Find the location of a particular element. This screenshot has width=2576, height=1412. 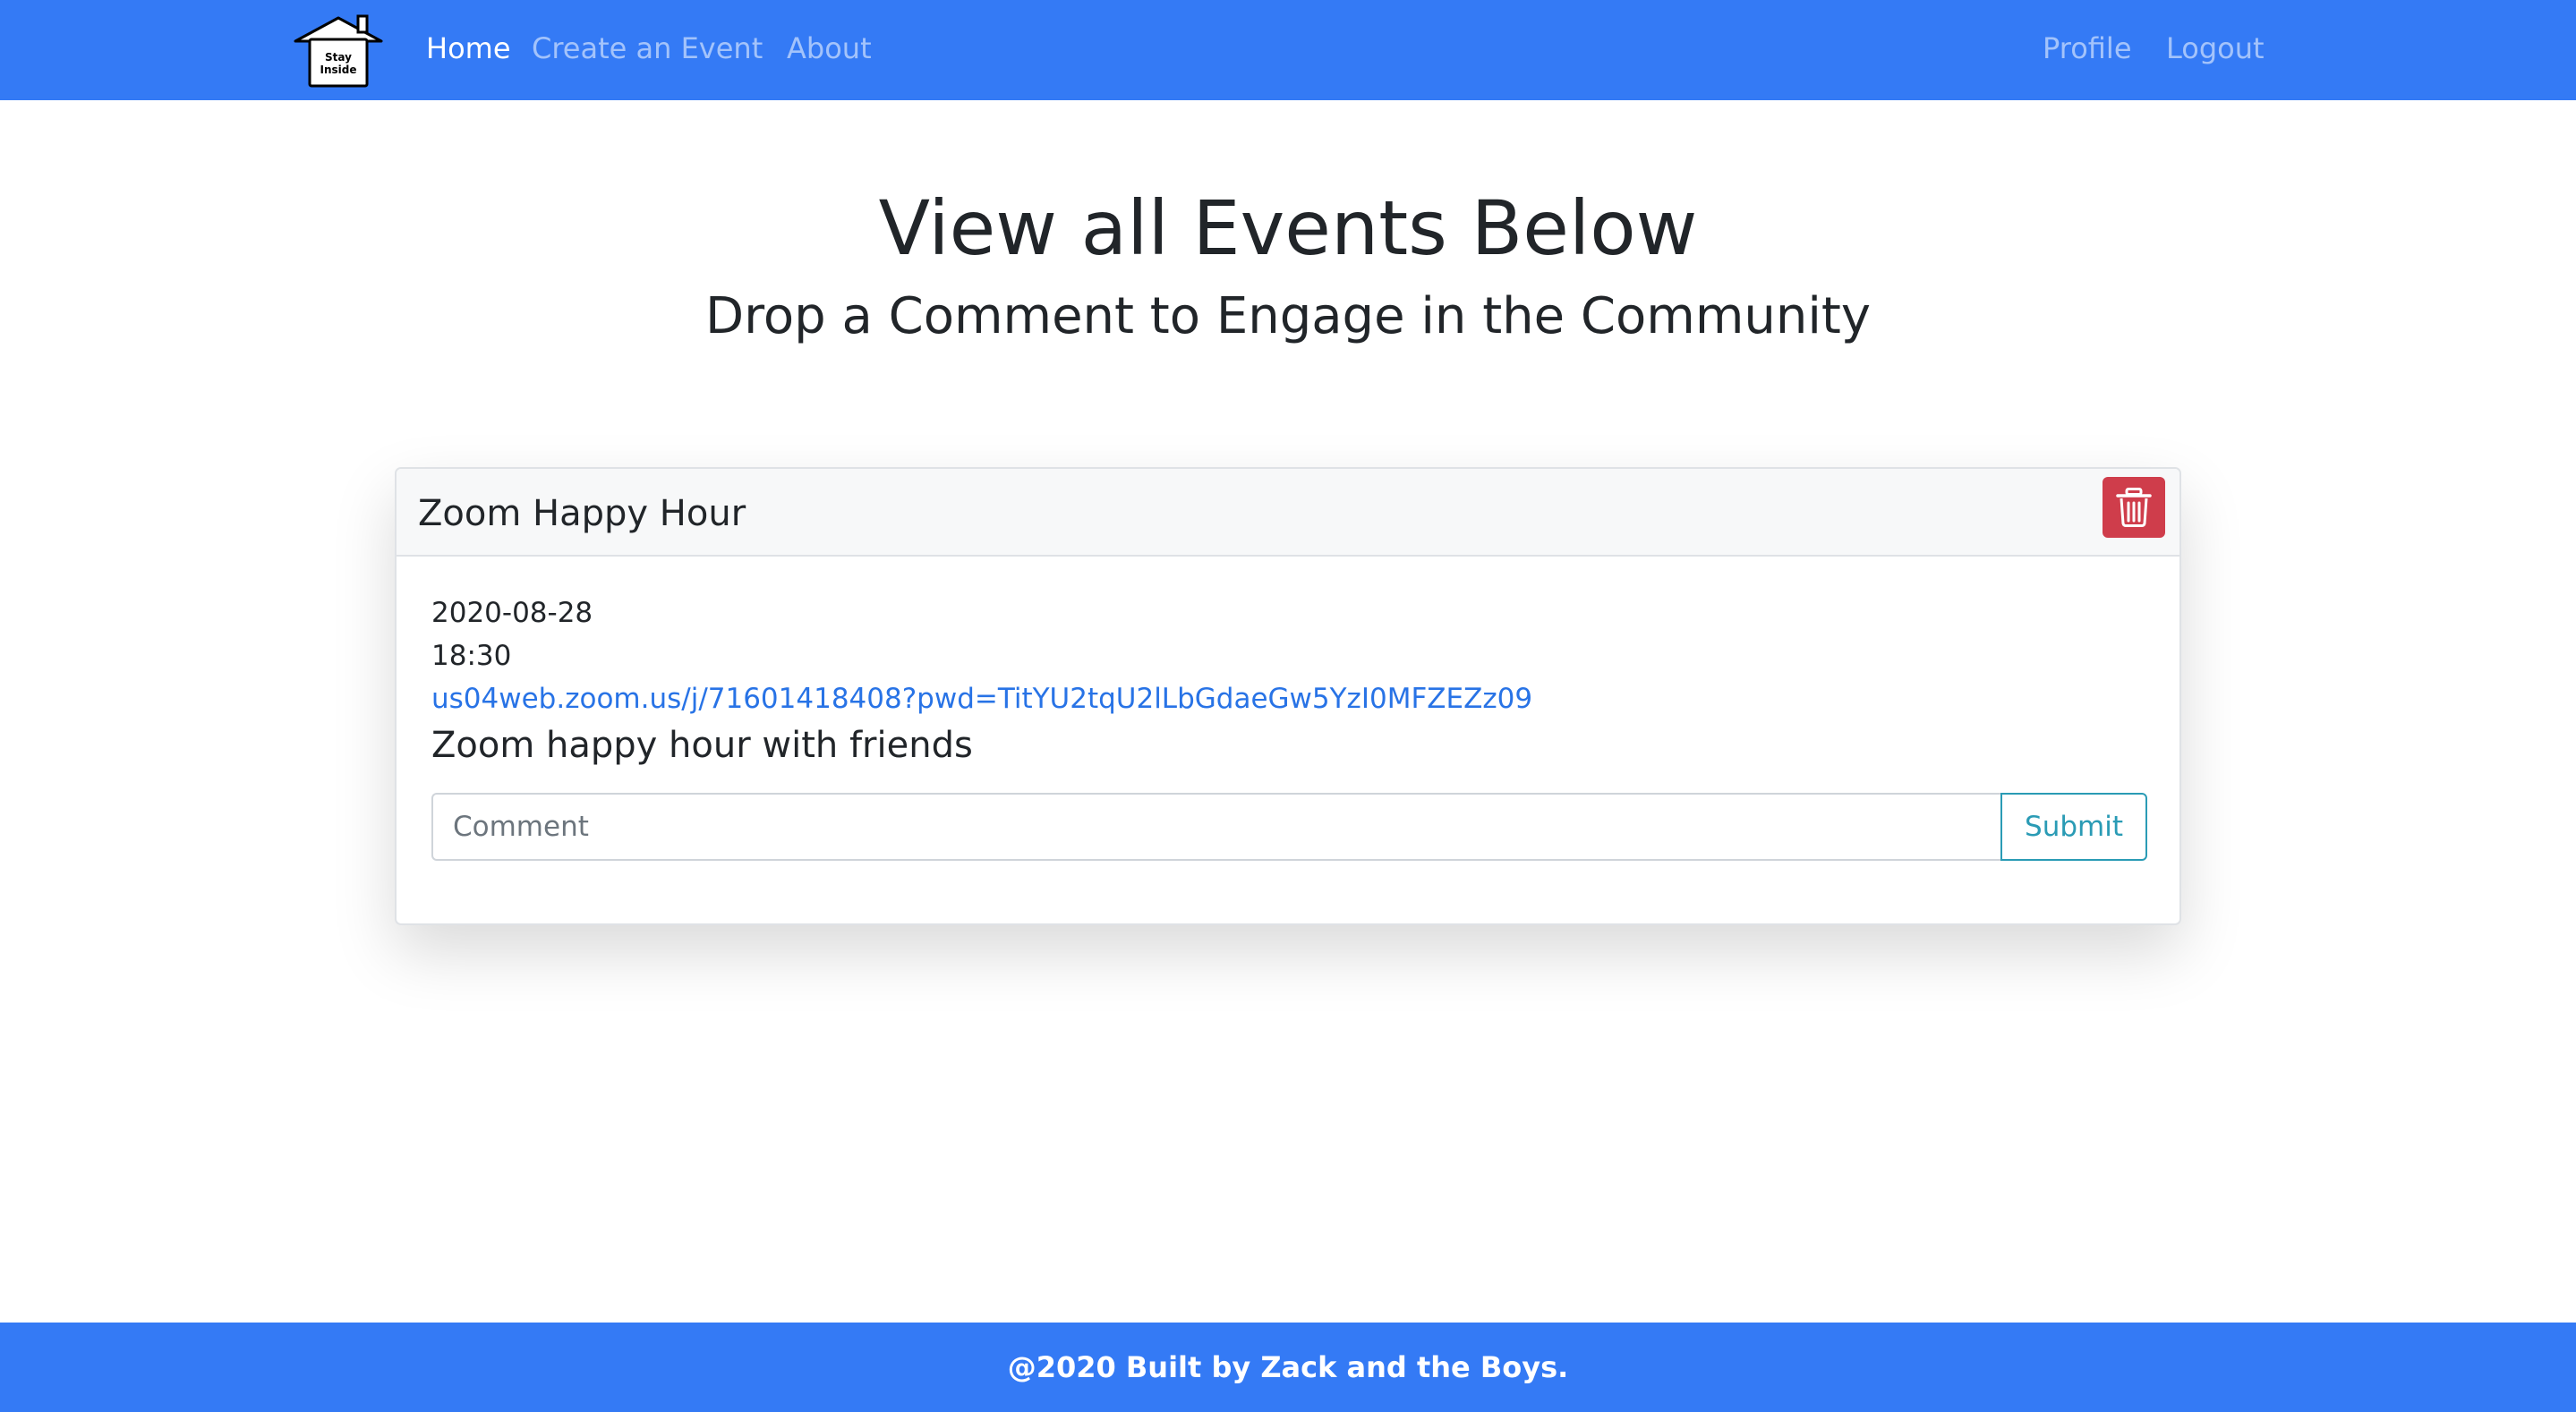

brand-line-1: Stay is located at coordinates (338, 57).